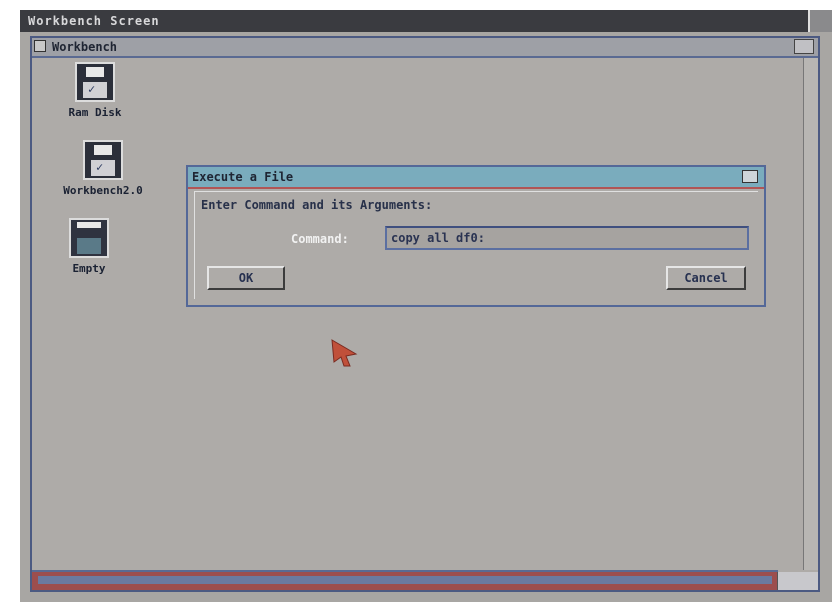 This screenshot has width=832, height=602. Describe the element at coordinates (810, 314) in the screenshot. I see `vertical-scrollbar` at that location.